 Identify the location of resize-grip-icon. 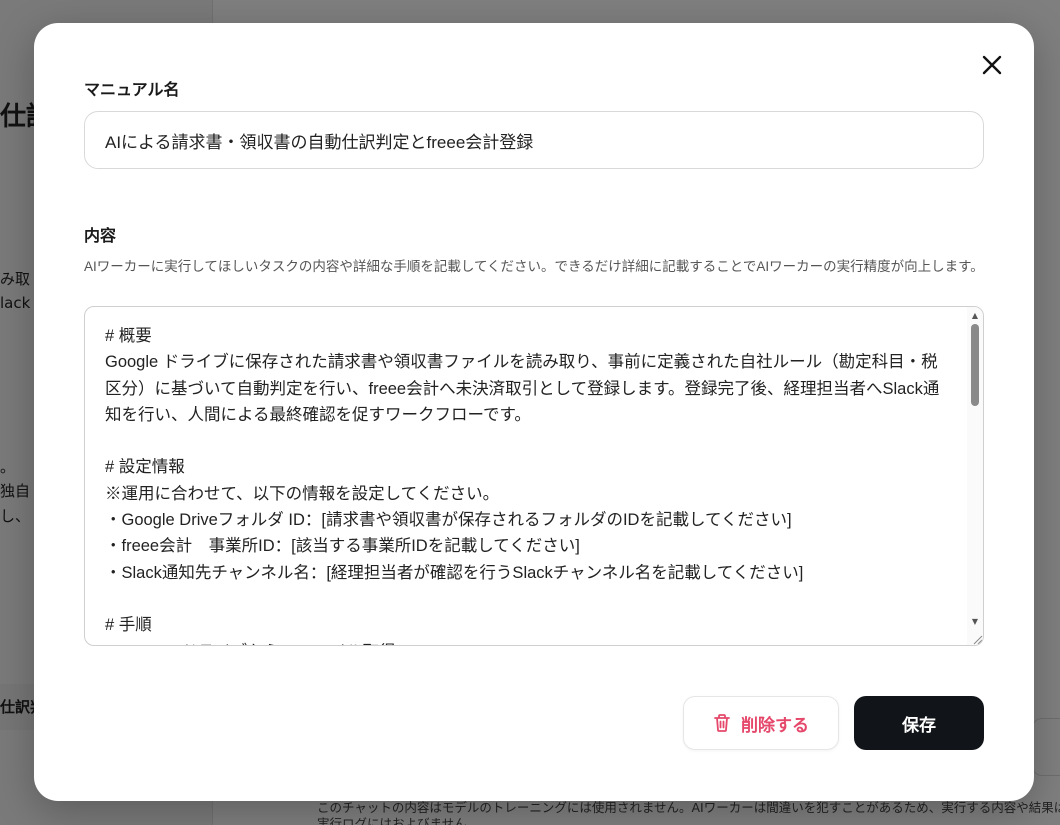
(975, 637).